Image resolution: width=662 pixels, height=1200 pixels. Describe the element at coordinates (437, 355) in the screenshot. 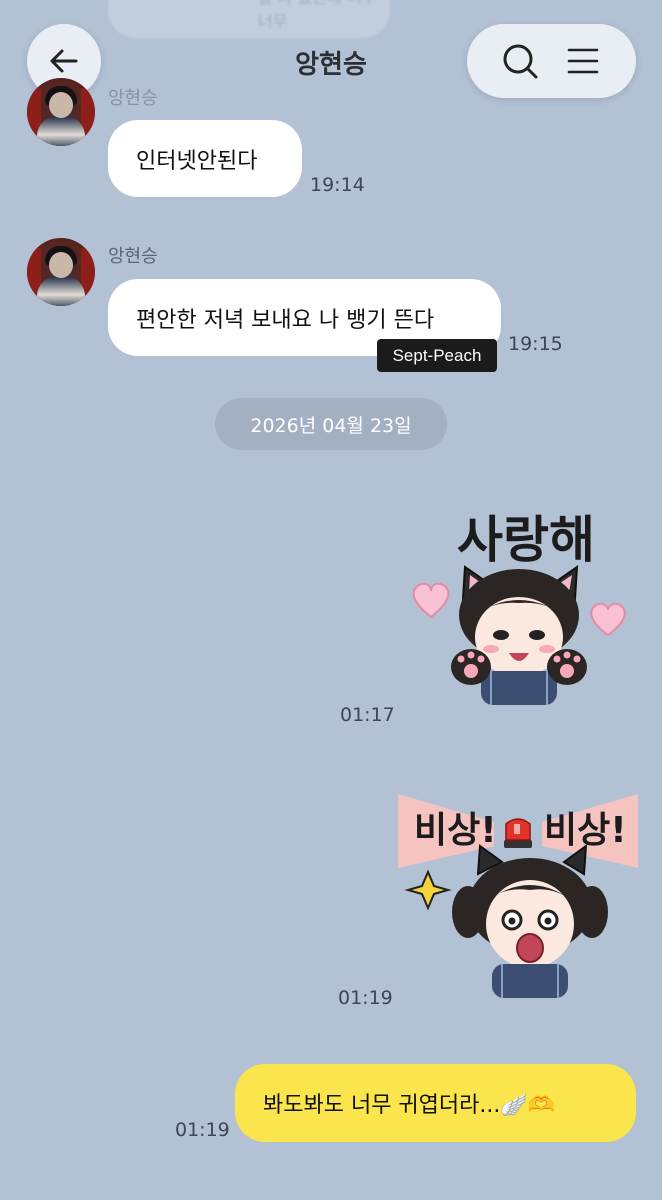

I see `watermark-tag: Sept-Peach` at that location.